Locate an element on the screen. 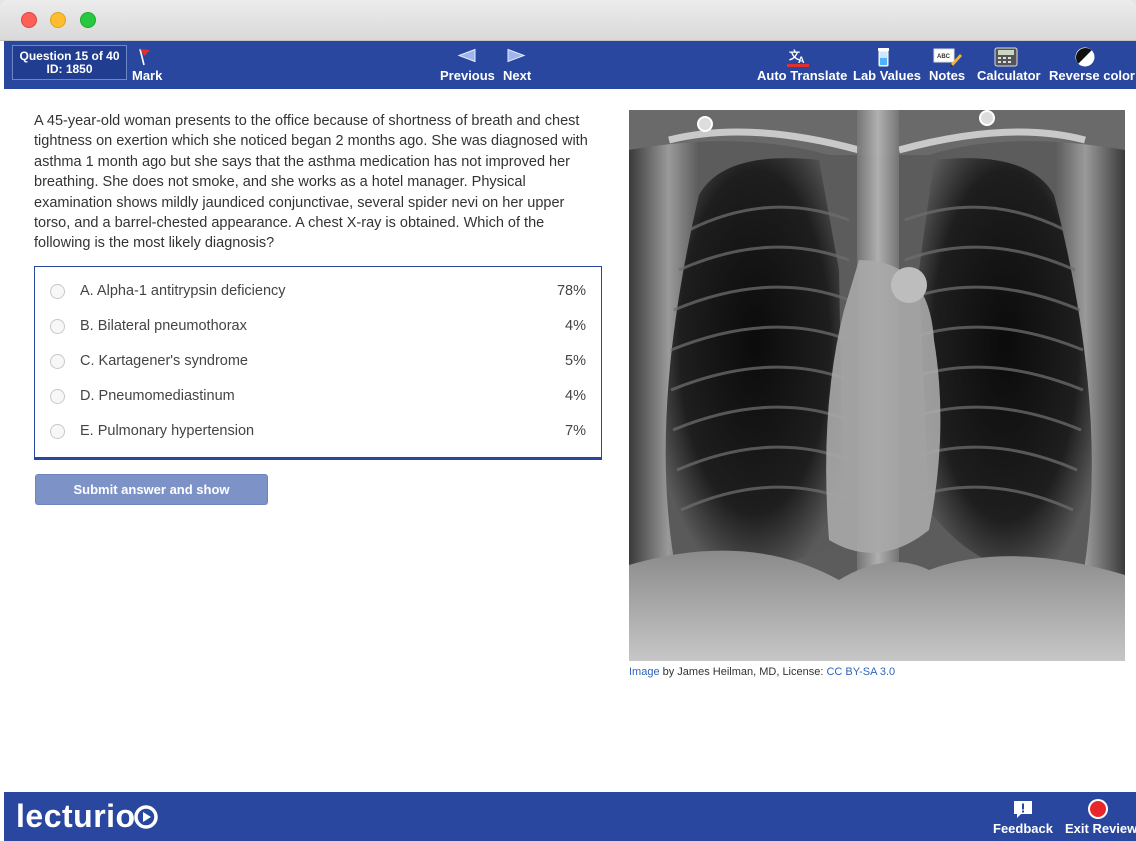 This screenshot has height=841, width=1136. answer-percent: 78% is located at coordinates (571, 291).